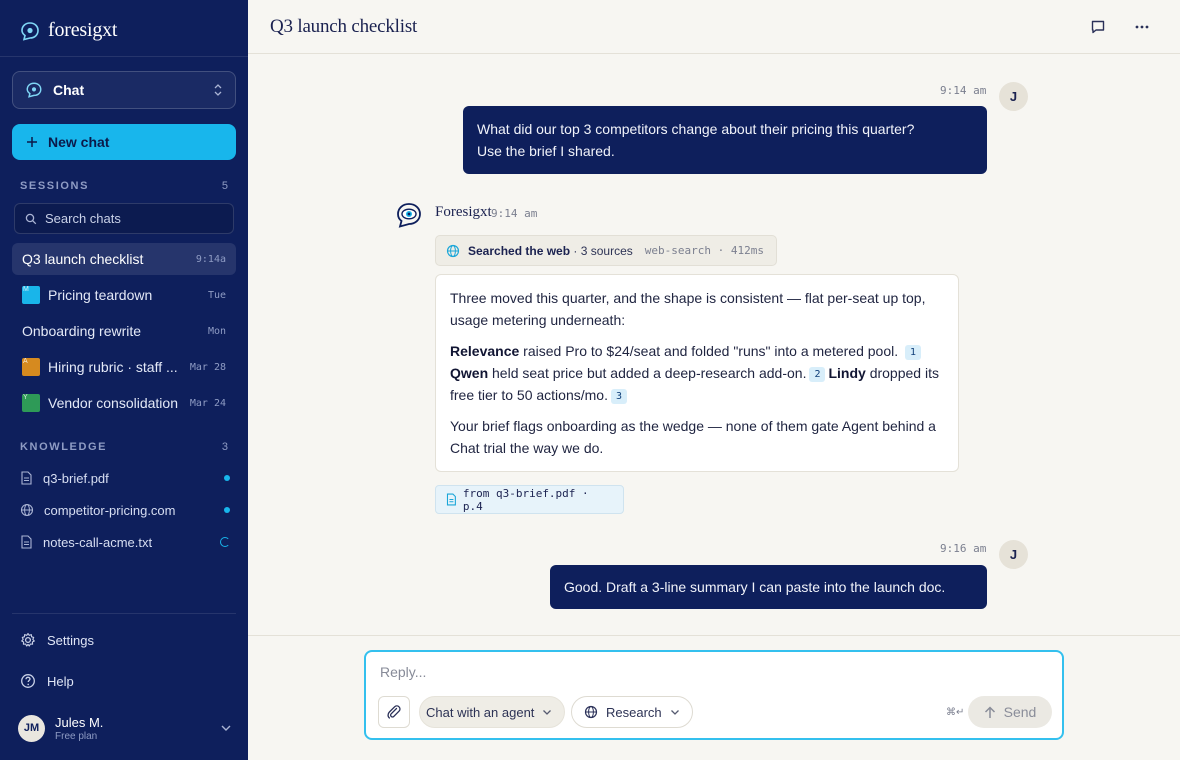 This screenshot has height=760, width=1180. I want to click on session-item-q3-launch: Q3 launch checklist 9:14a, so click(124, 259).